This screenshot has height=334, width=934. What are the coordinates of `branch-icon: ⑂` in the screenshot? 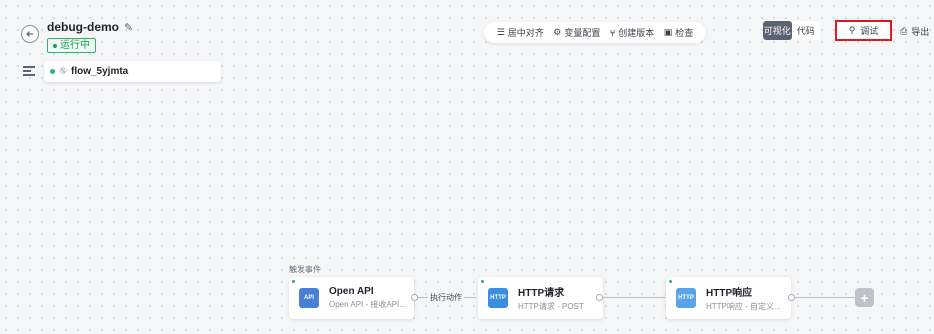 It's located at (612, 32).